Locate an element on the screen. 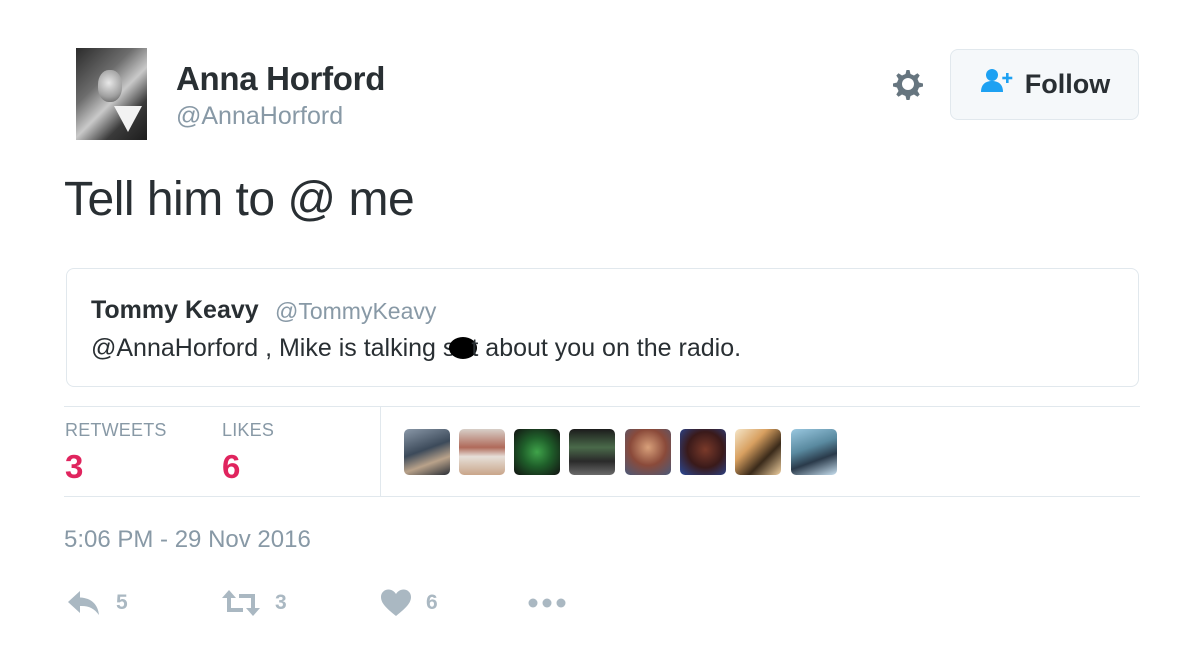 This screenshot has width=1200, height=653. retweet-icon is located at coordinates (241, 603).